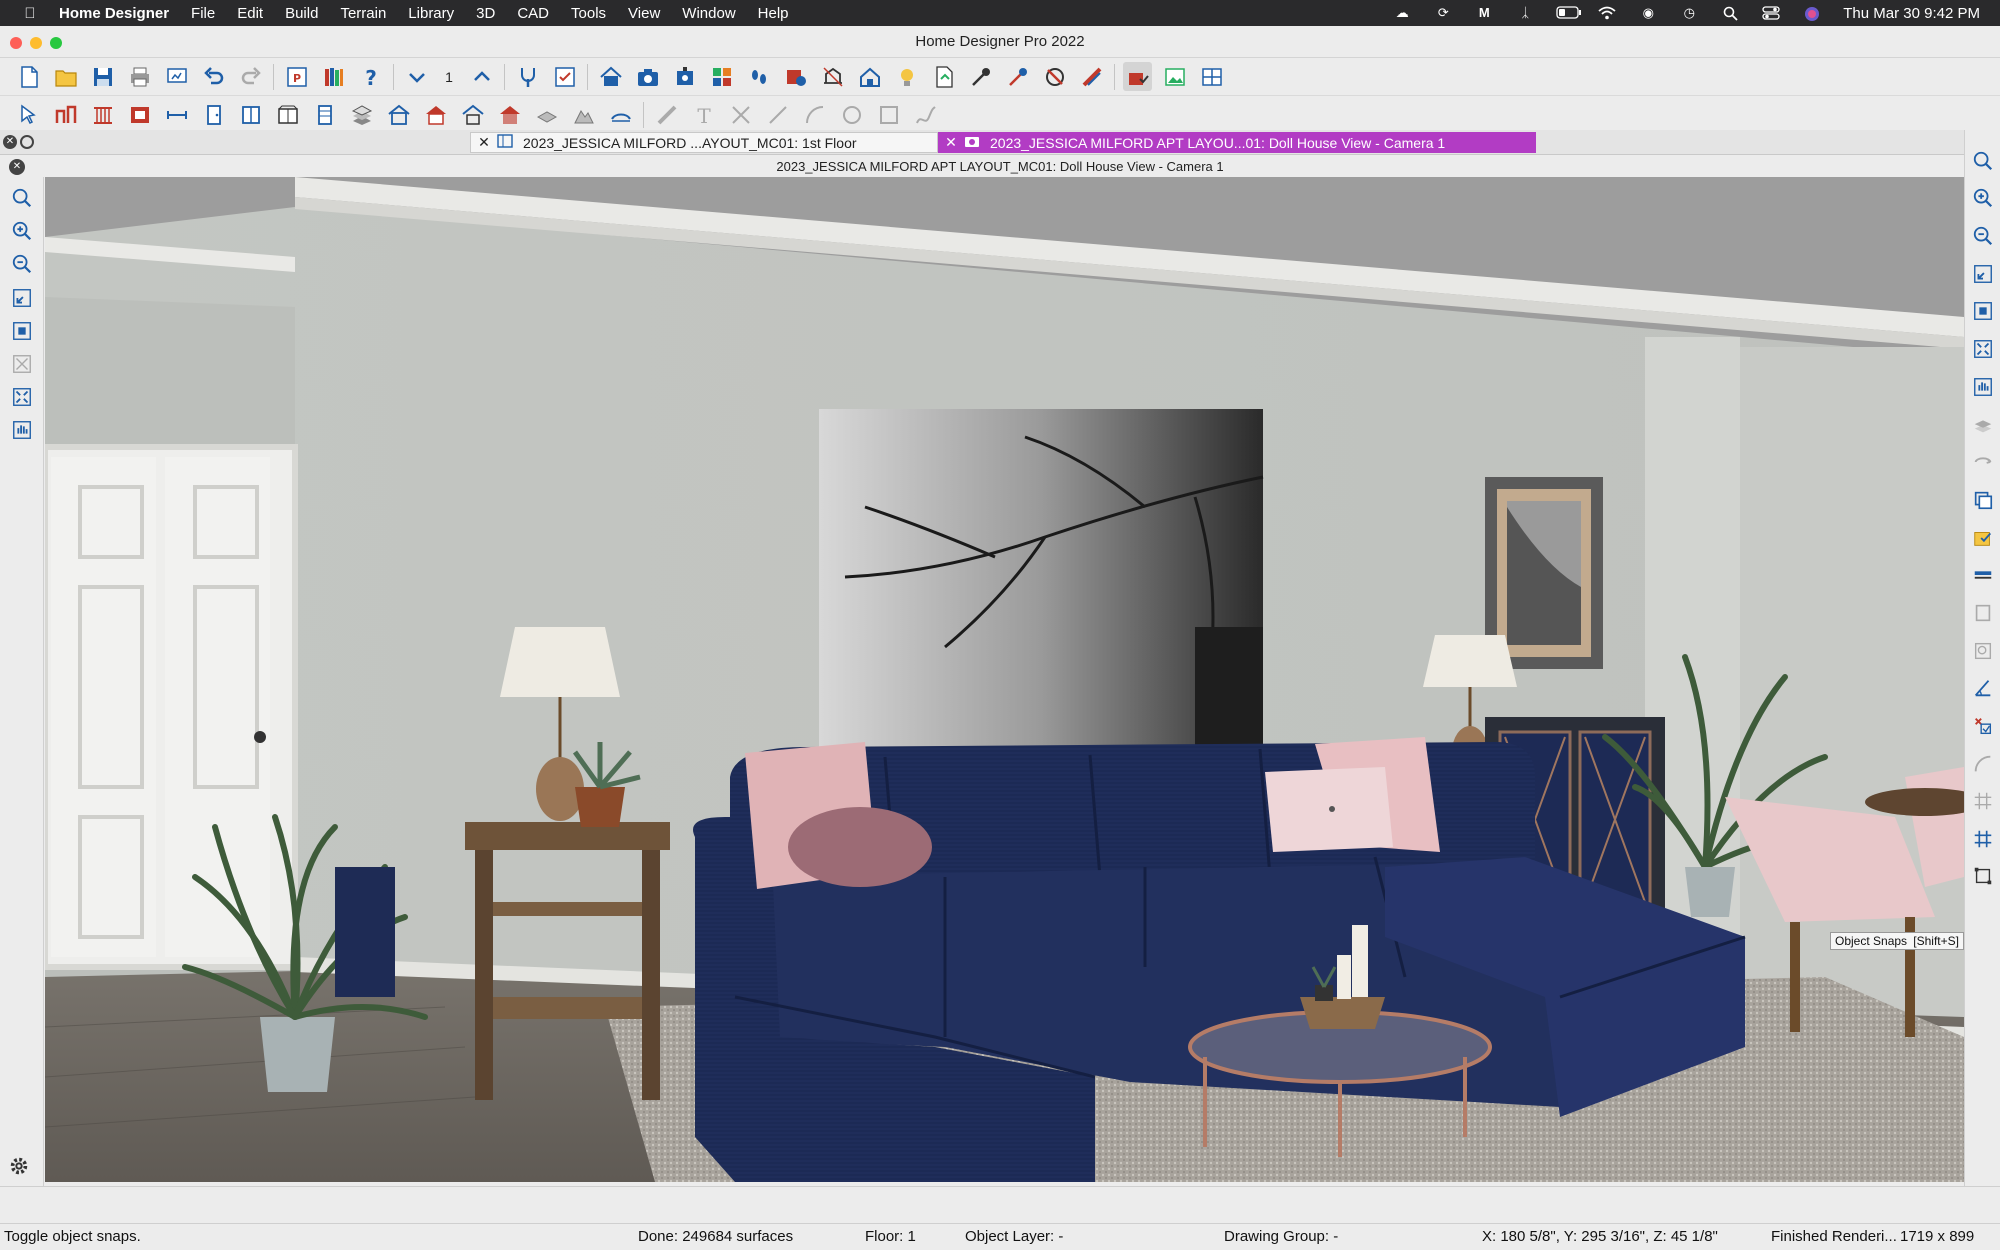 The width and height of the screenshot is (2000, 1250). Describe the element at coordinates (1983, 462) in the screenshot. I see `orbit-icon` at that location.